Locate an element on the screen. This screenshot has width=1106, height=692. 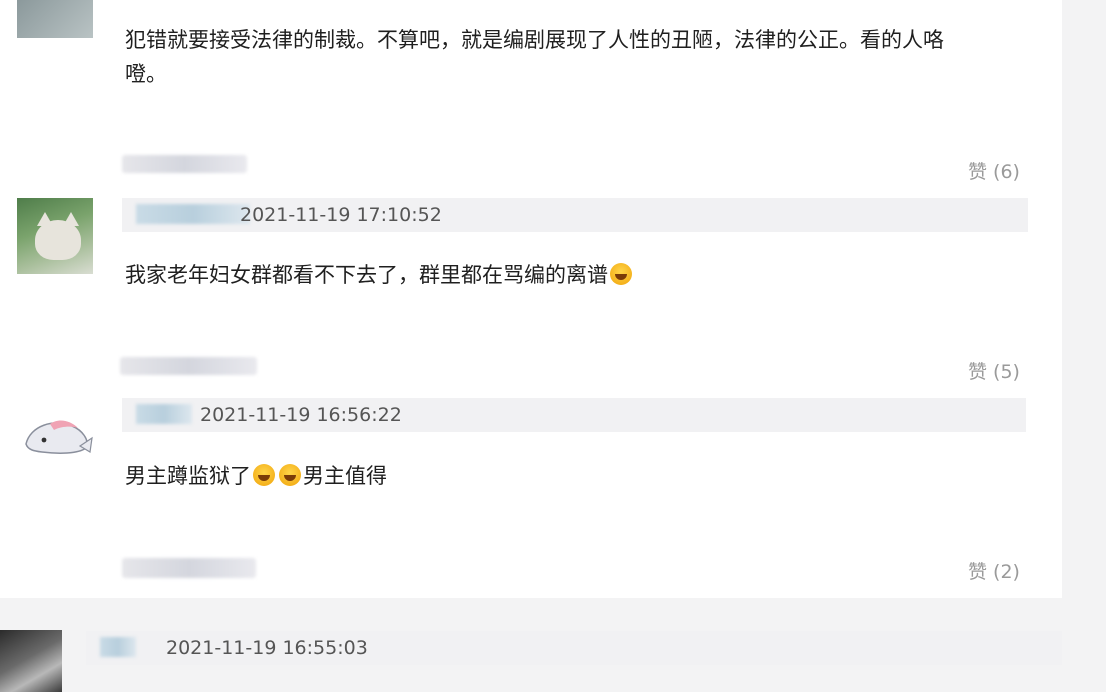
comment-meta-bar: 2021-11-19 16:55:03 is located at coordinates (574, 648).